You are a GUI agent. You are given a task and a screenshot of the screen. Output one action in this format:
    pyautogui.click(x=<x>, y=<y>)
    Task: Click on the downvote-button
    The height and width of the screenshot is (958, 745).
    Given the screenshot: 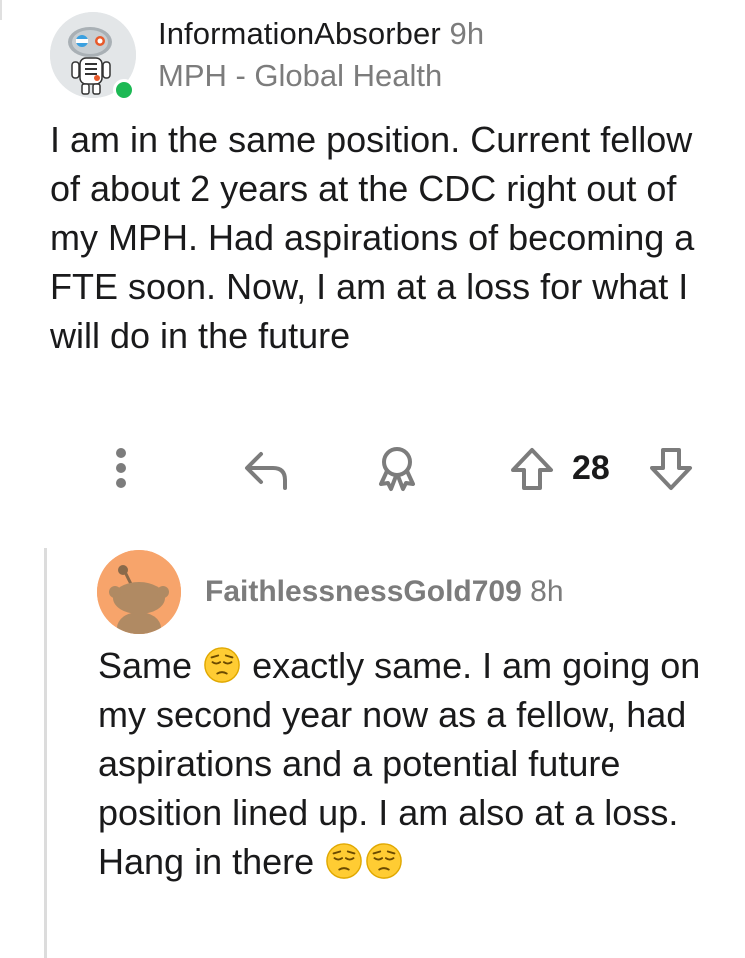 What is the action you would take?
    pyautogui.click(x=671, y=469)
    